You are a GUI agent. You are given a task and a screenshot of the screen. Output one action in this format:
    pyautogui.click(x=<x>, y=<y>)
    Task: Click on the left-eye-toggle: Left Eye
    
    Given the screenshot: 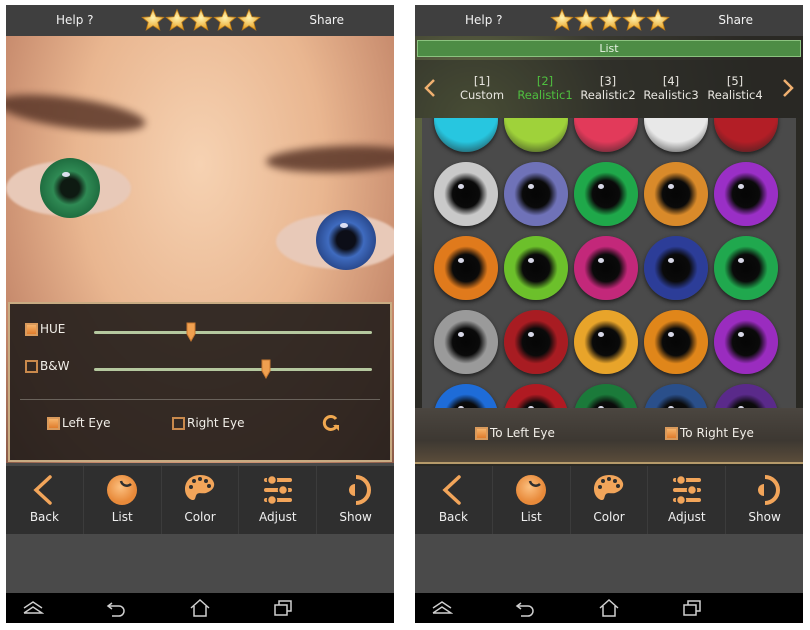 What is the action you would take?
    pyautogui.click(x=78, y=423)
    